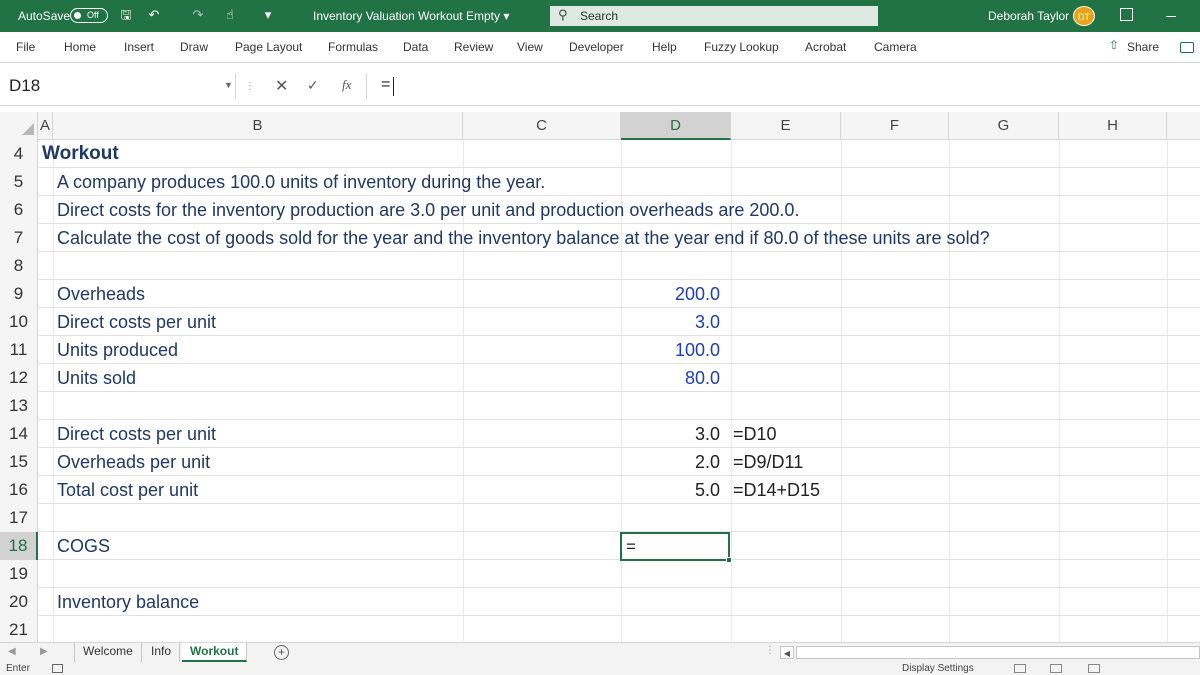 Image resolution: width=1200 pixels, height=675 pixels. What do you see at coordinates (1135, 47) in the screenshot?
I see `share-button: ⇧ Share` at bounding box center [1135, 47].